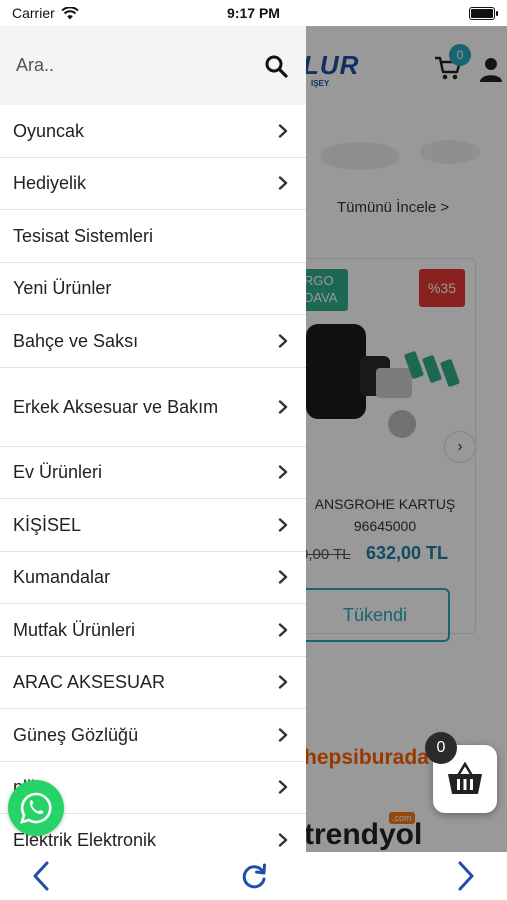 This screenshot has height=900, width=507. Describe the element at coordinates (33, 13) in the screenshot. I see `carrier-label: Carrier` at that location.